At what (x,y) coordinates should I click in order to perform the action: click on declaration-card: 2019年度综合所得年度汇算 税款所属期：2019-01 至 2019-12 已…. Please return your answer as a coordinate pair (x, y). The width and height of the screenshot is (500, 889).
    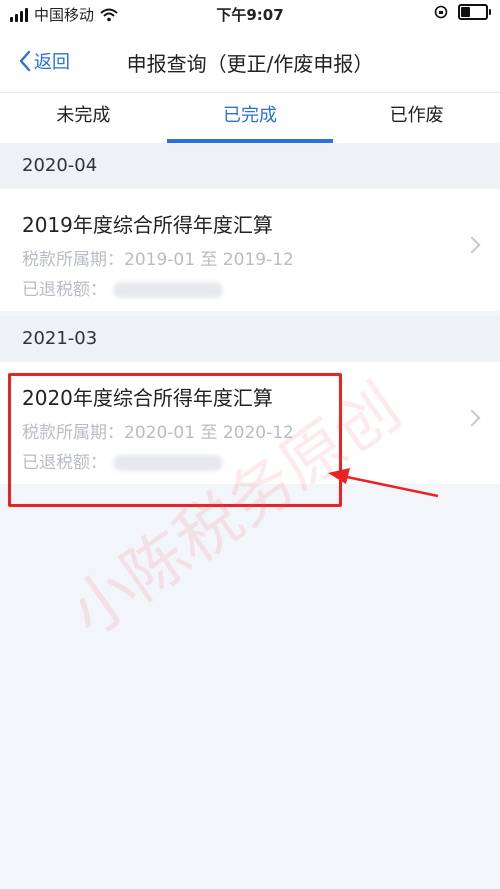
    Looking at the image, I should click on (250, 250).